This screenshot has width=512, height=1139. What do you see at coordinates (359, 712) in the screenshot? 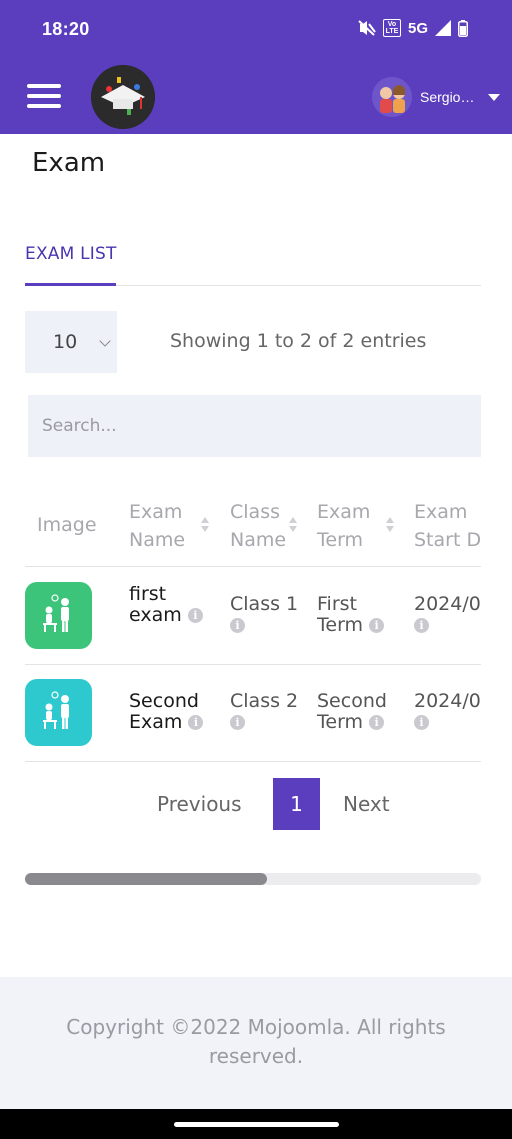
I see `exam-term-cell: Second Term i` at bounding box center [359, 712].